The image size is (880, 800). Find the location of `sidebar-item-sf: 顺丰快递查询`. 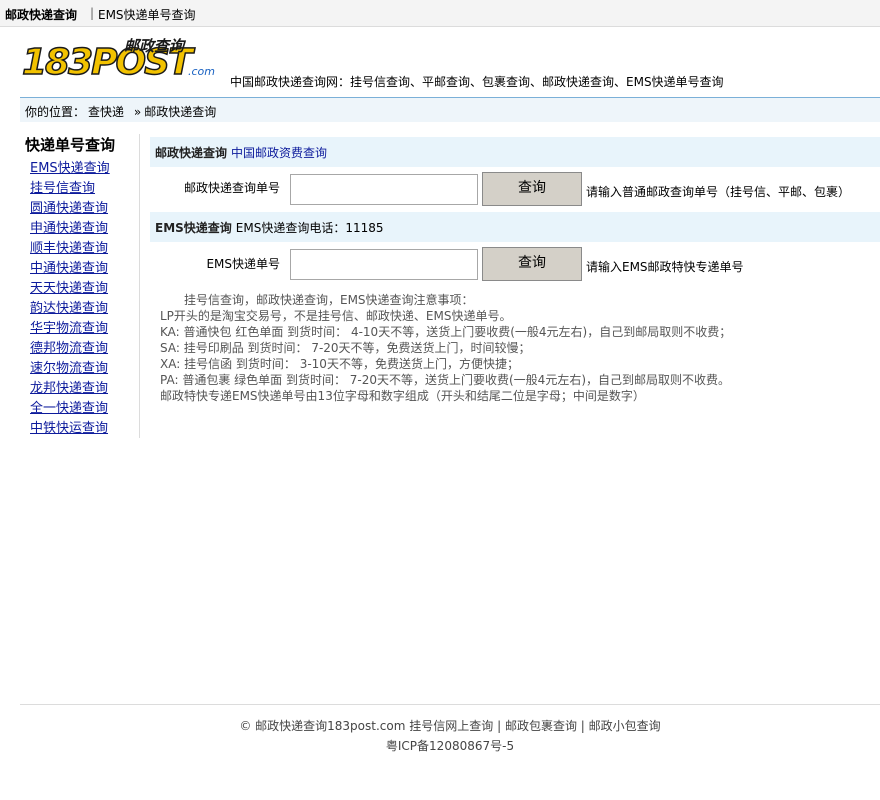

sidebar-item-sf: 顺丰快递查询 is located at coordinates (69, 248).